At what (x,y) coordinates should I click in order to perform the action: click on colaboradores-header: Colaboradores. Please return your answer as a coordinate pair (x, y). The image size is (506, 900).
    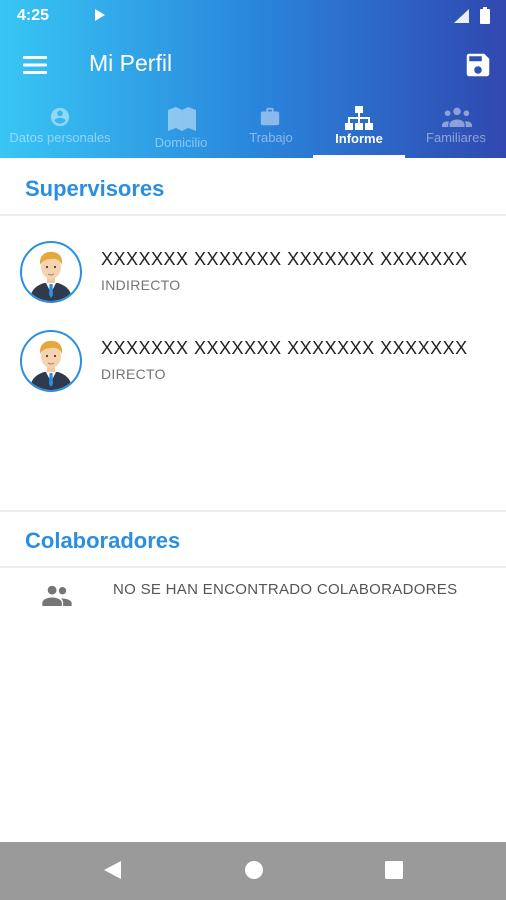
    Looking at the image, I should click on (253, 540).